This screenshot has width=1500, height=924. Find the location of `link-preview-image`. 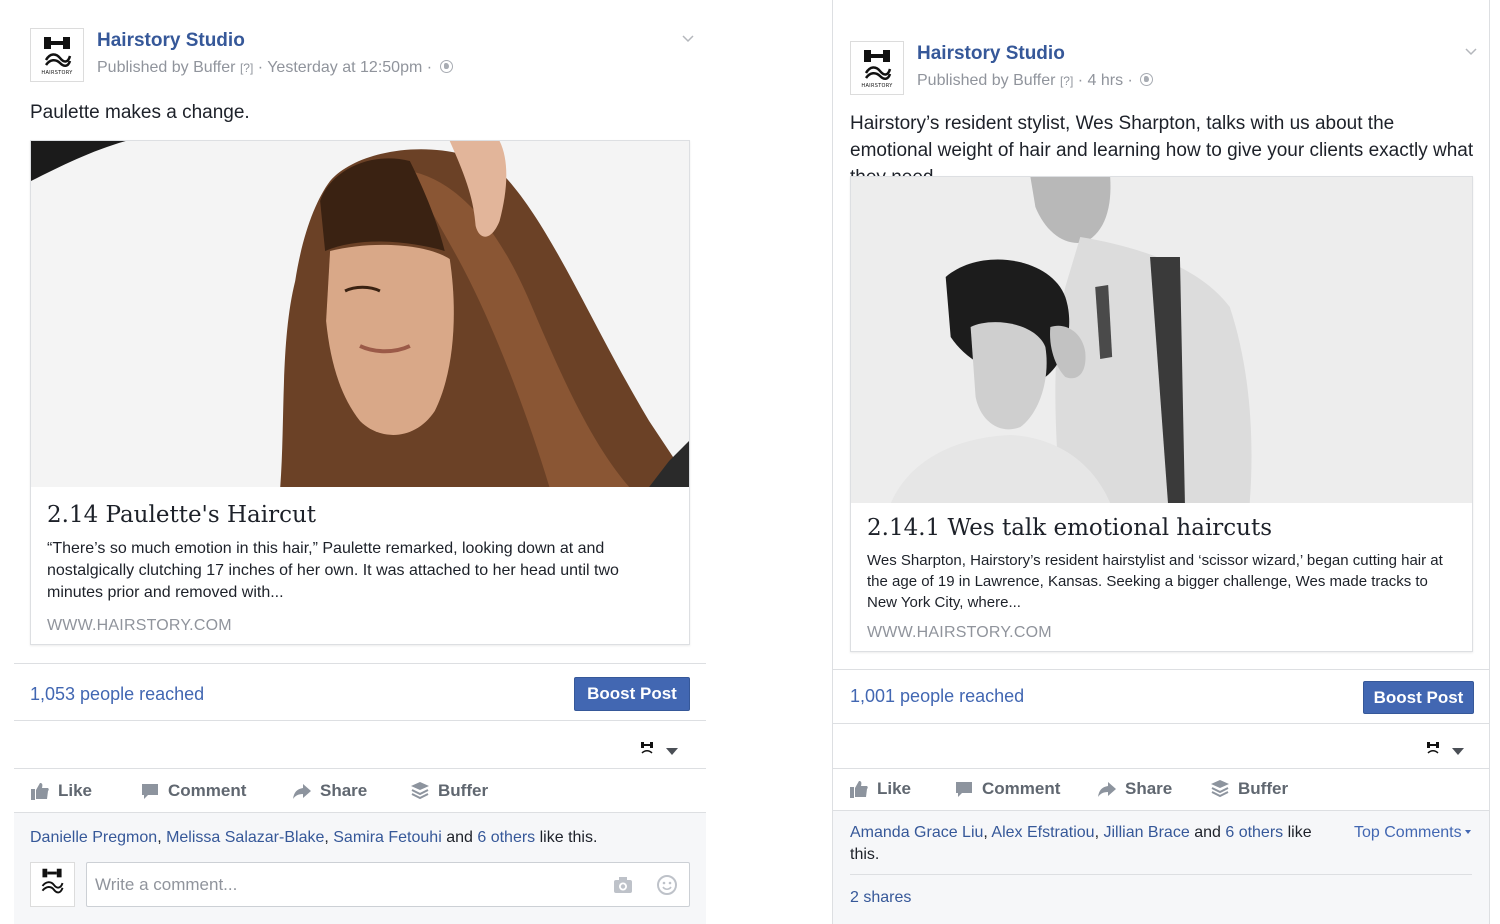

link-preview-image is located at coordinates (1161, 340).